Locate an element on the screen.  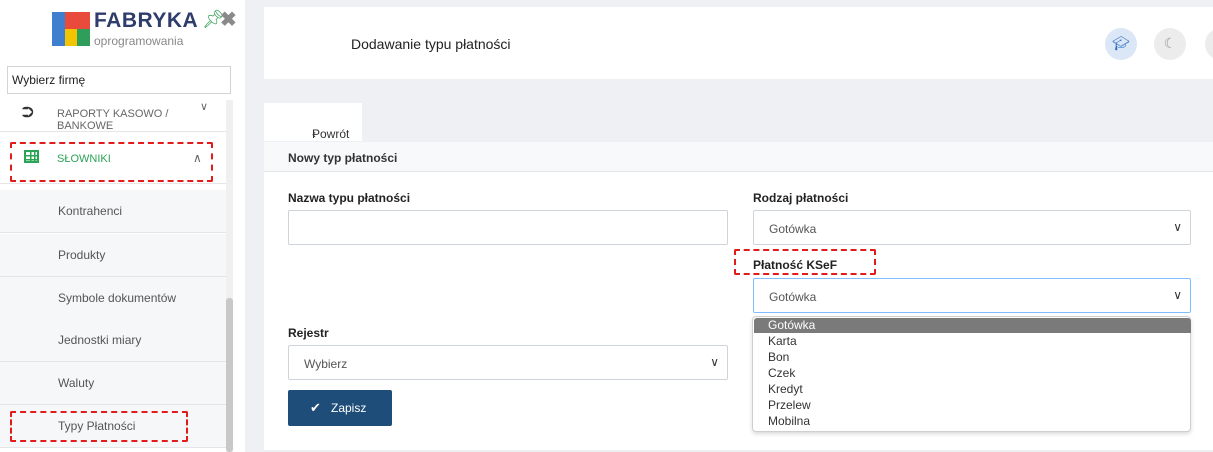
back-label: Powrót is located at coordinates (331, 134).